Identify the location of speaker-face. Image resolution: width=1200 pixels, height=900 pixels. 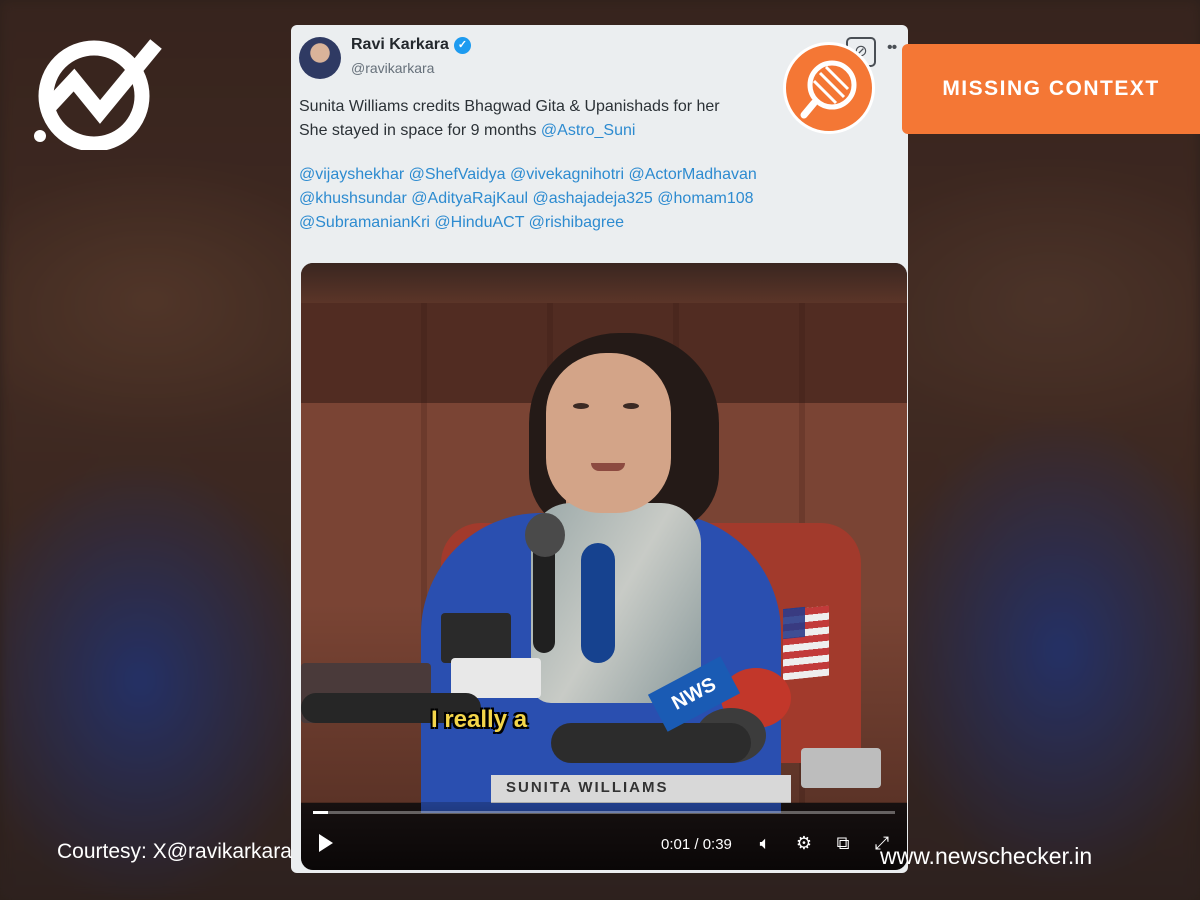
(608, 433).